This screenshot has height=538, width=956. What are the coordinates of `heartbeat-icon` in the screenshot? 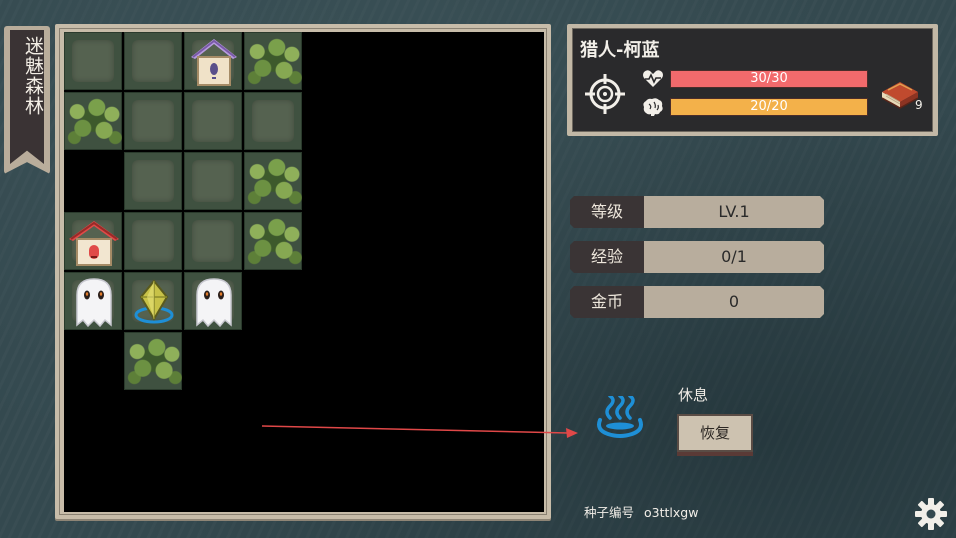 It's located at (653, 78).